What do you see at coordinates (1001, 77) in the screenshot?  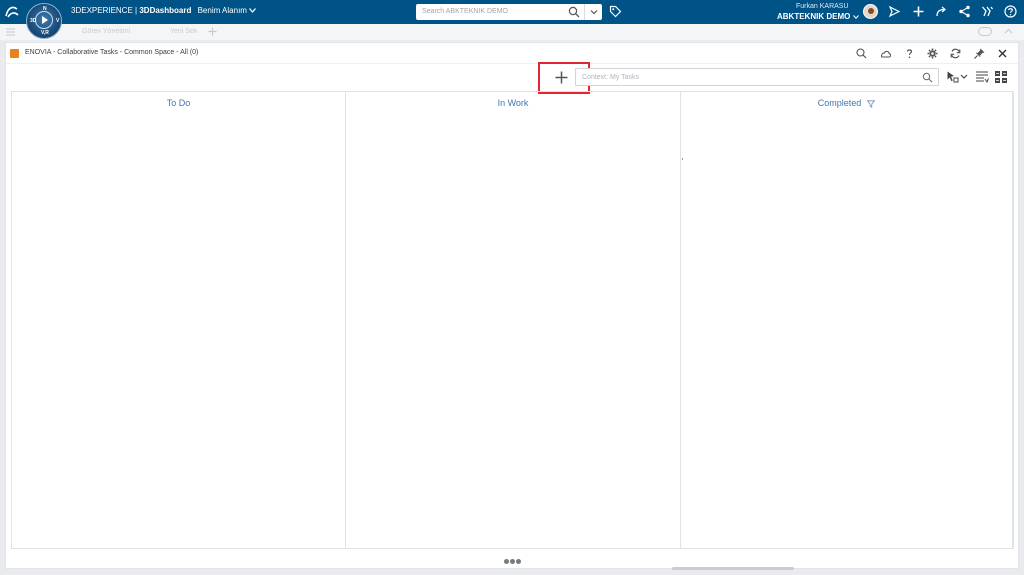 I see `board-view-icon` at bounding box center [1001, 77].